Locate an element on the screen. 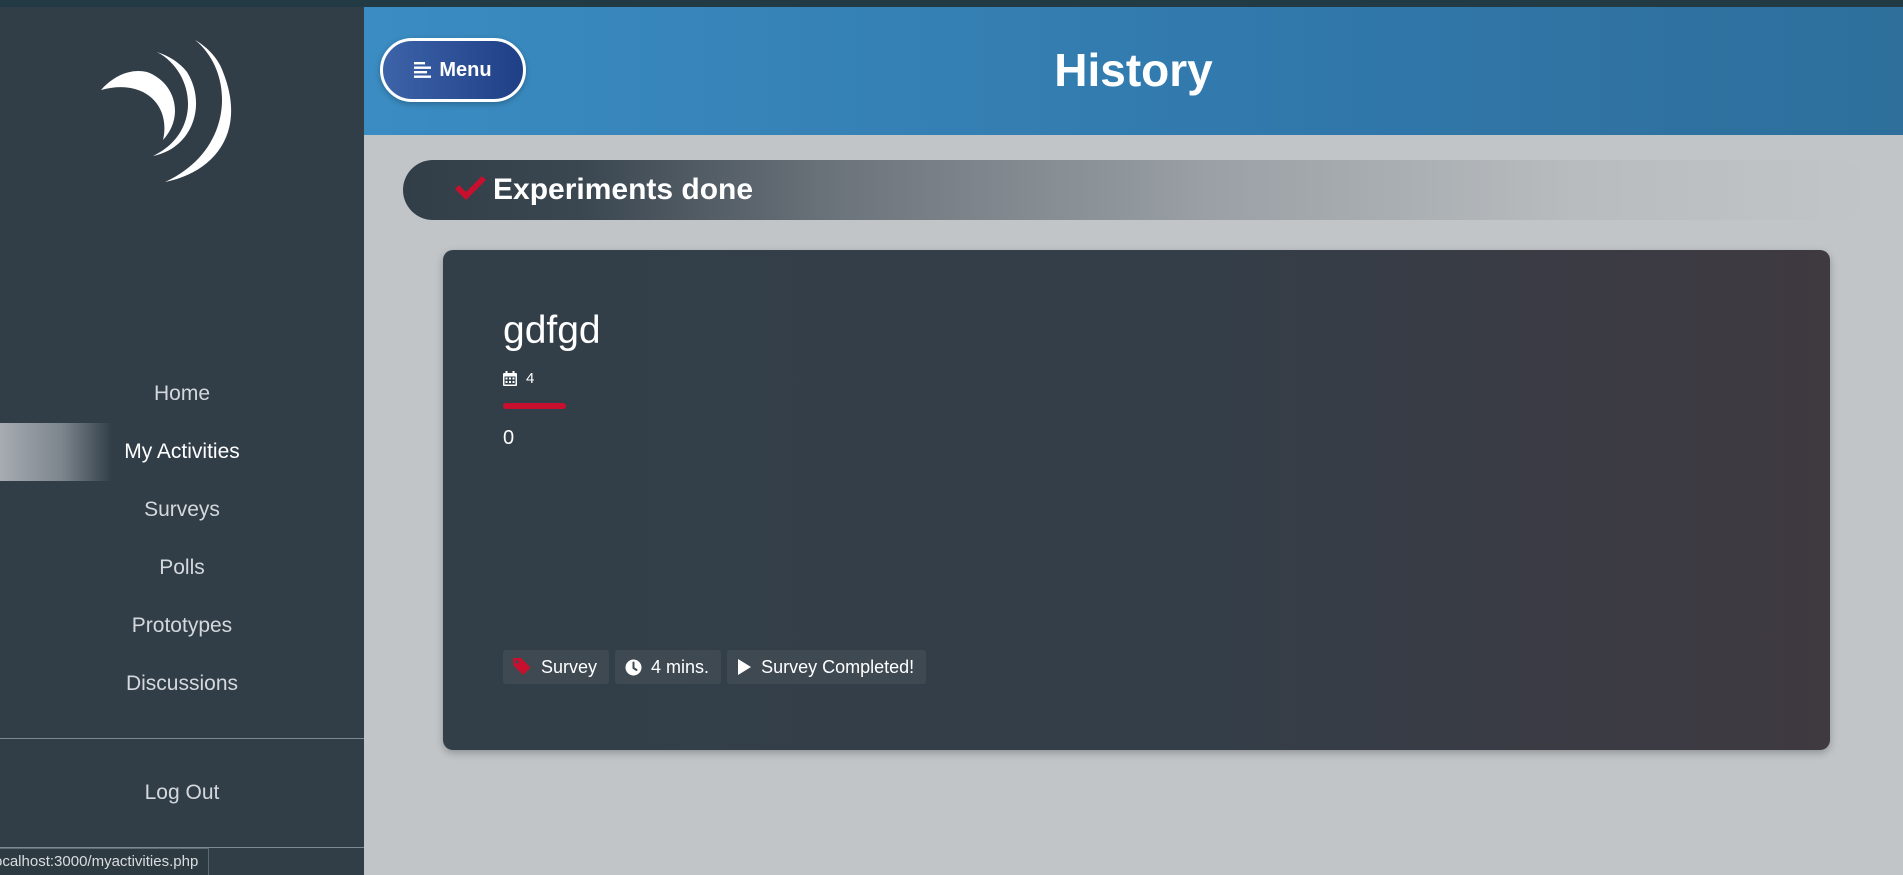 The height and width of the screenshot is (875, 1903). activity-meta: 4 is located at coordinates (518, 378).